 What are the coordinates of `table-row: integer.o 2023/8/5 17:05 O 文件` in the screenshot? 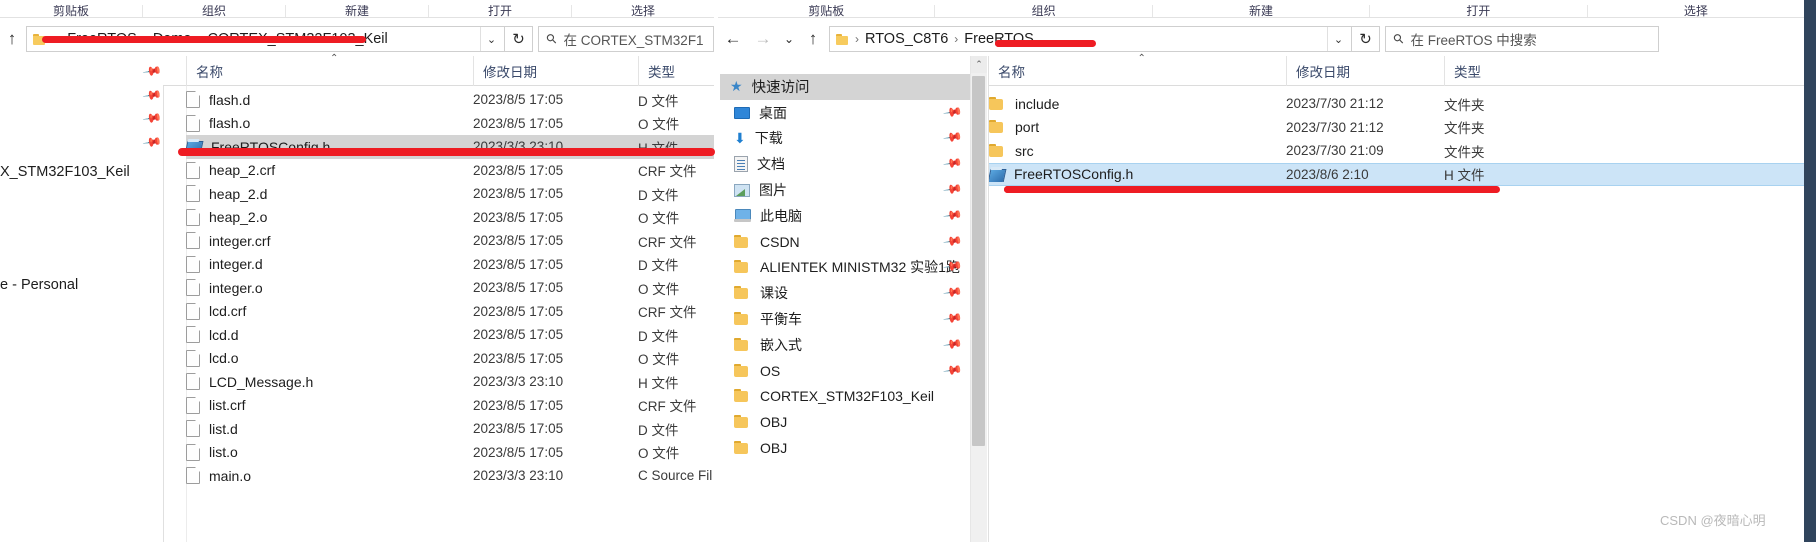 It's located at (450, 288).